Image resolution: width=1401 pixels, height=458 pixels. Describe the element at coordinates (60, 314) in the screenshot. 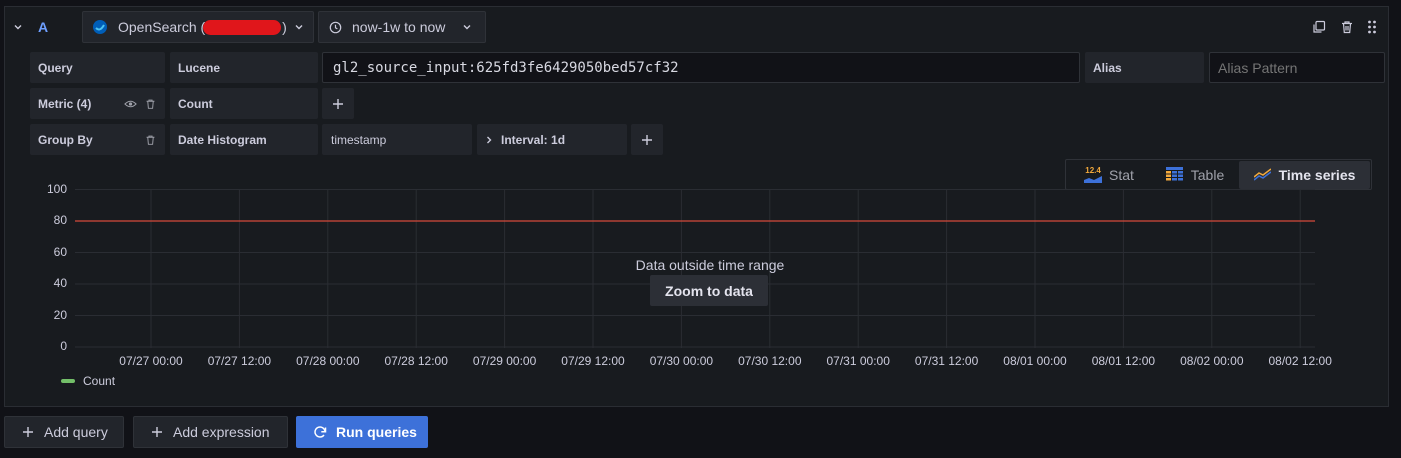

I see `y-tick-label: 20` at that location.